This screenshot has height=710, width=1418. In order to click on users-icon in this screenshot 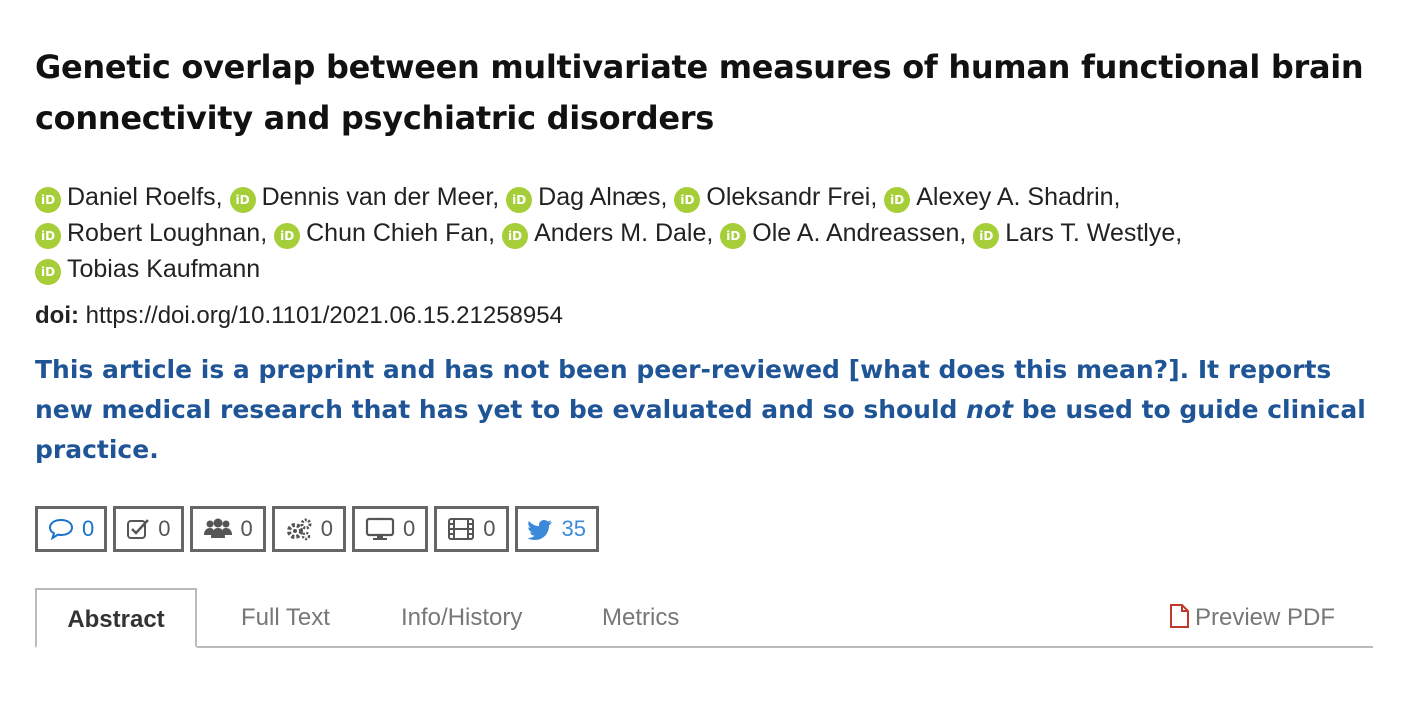, I will do `click(217, 528)`.